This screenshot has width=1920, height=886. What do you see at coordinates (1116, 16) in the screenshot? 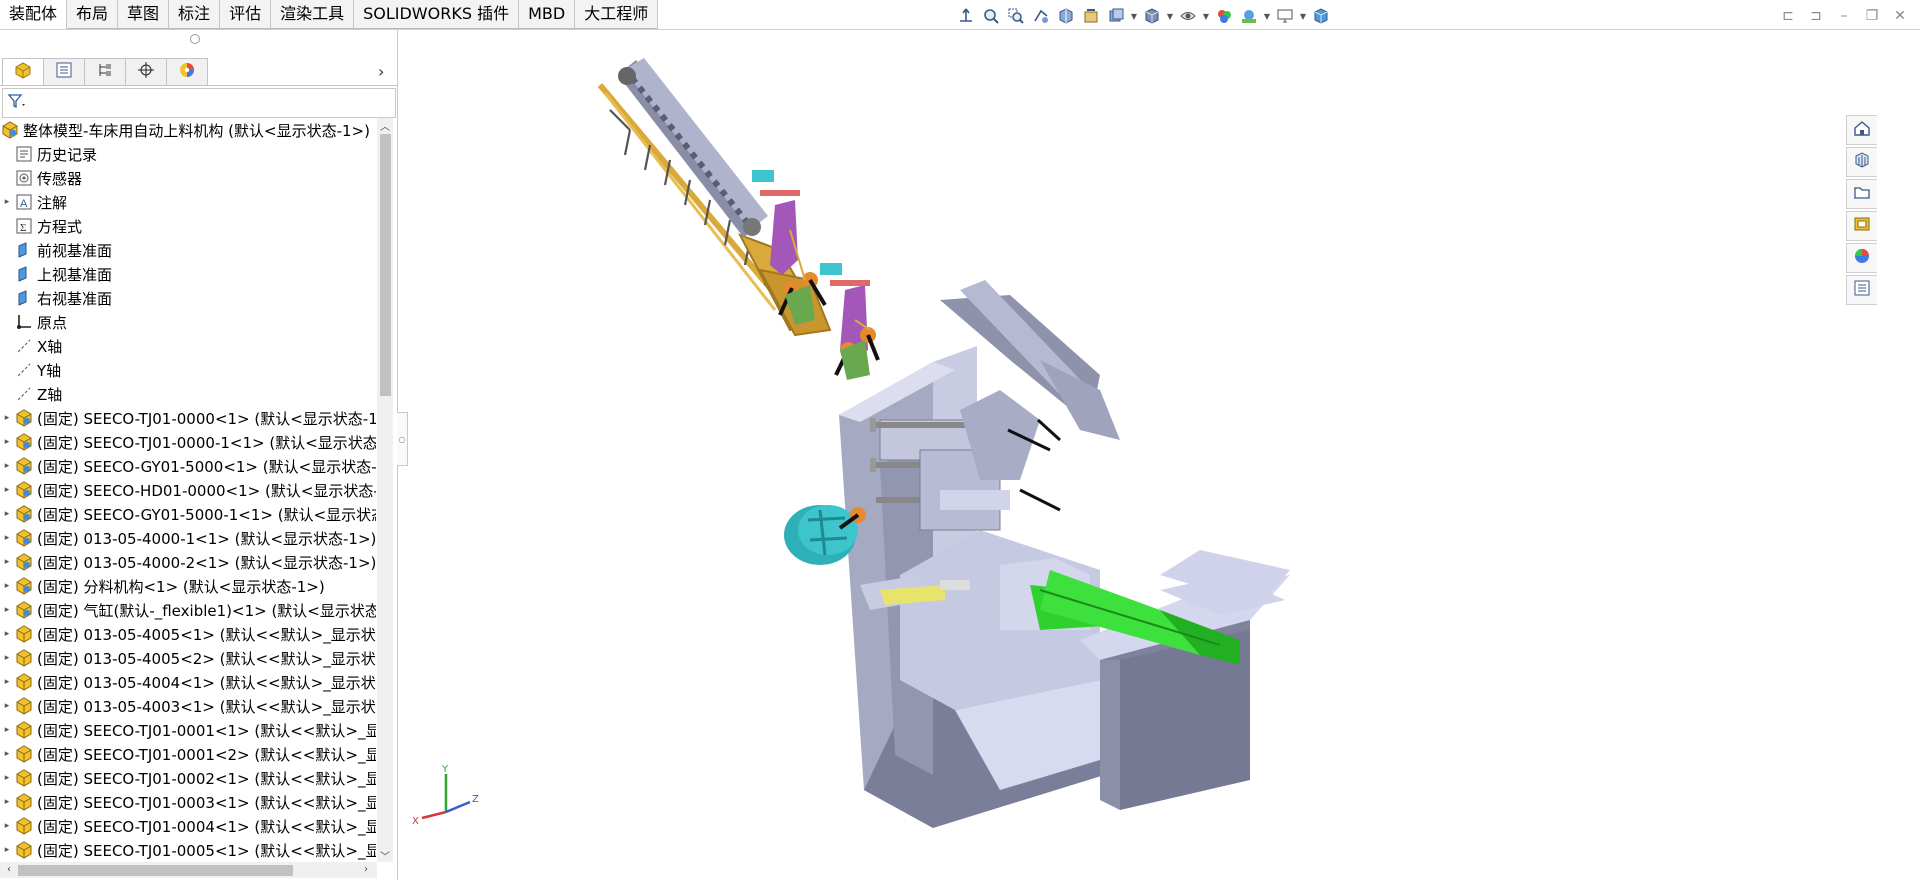
I see `view-orientation-dropdown-icon` at bounding box center [1116, 16].